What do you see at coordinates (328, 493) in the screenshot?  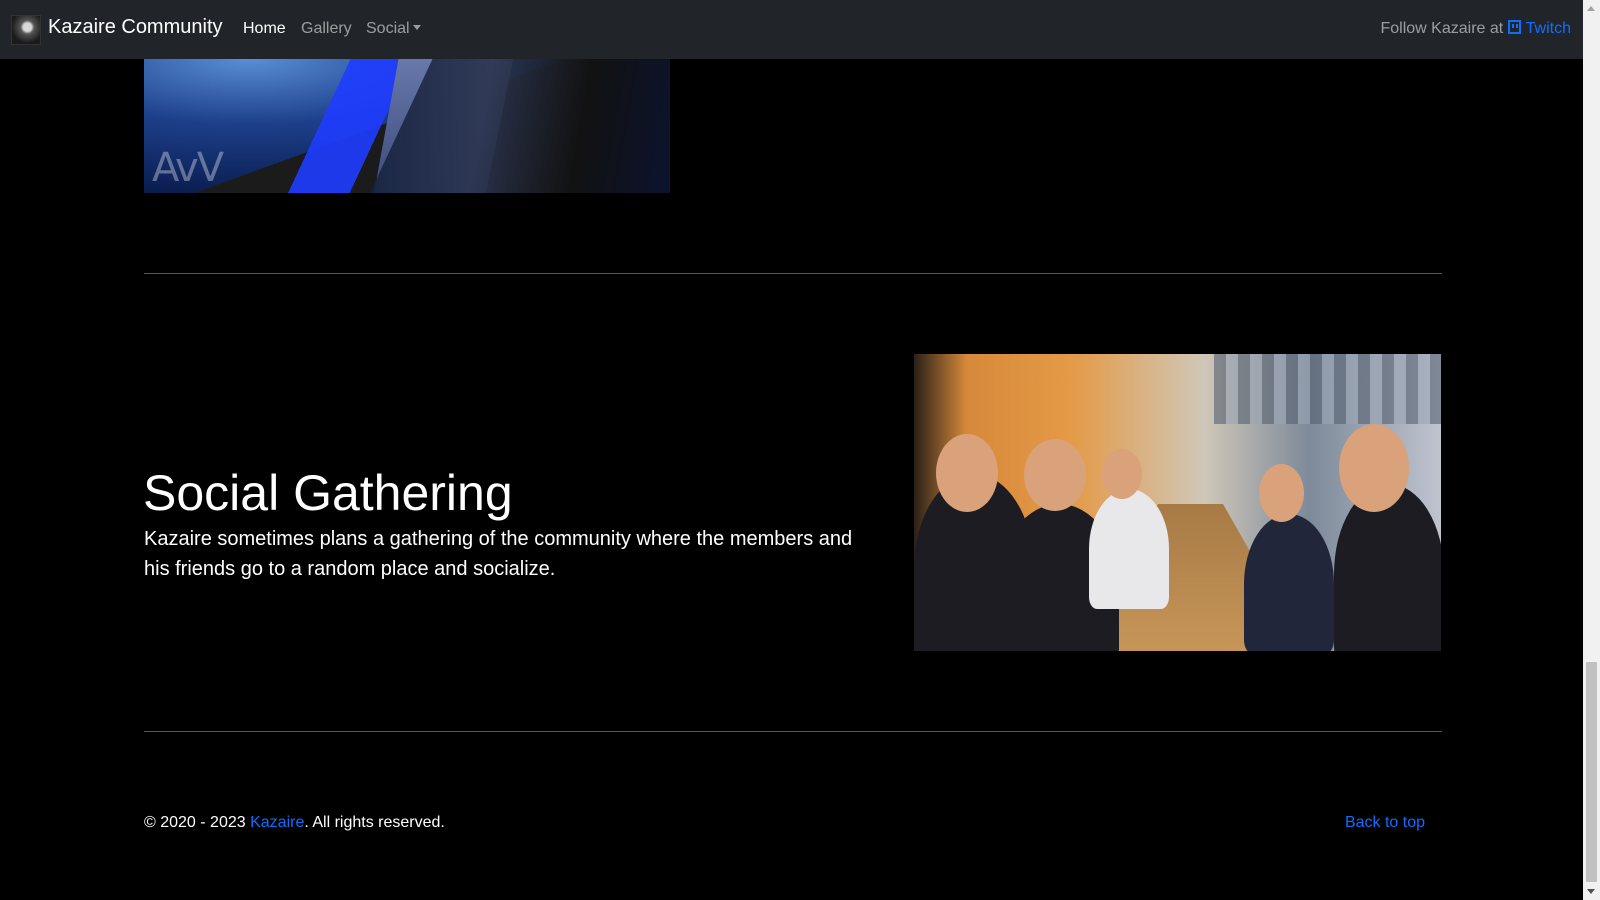 I see `social-gathering-heading: Social Gathering` at bounding box center [328, 493].